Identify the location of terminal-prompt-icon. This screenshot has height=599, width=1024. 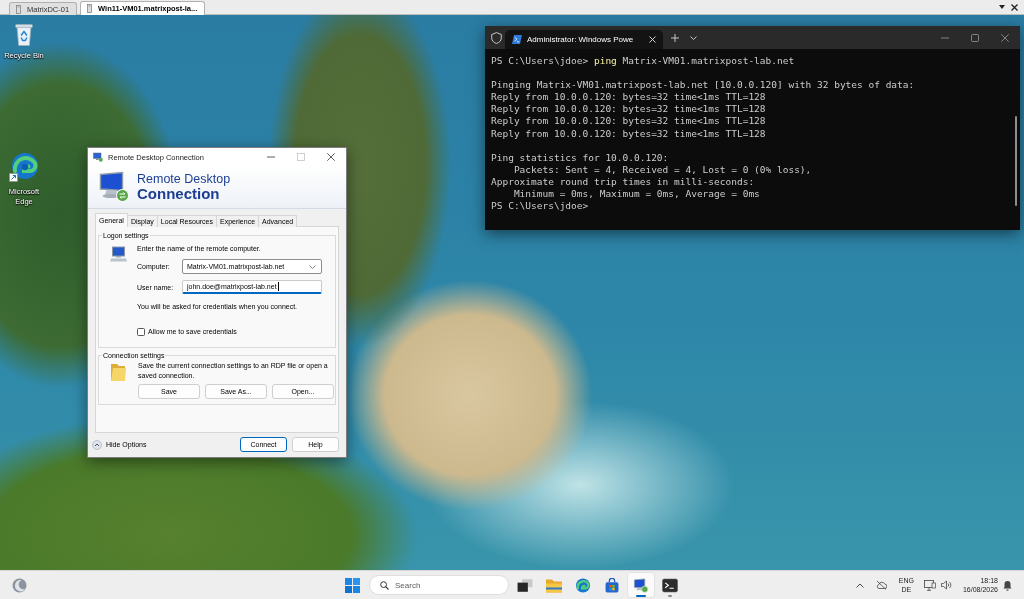
(517, 39).